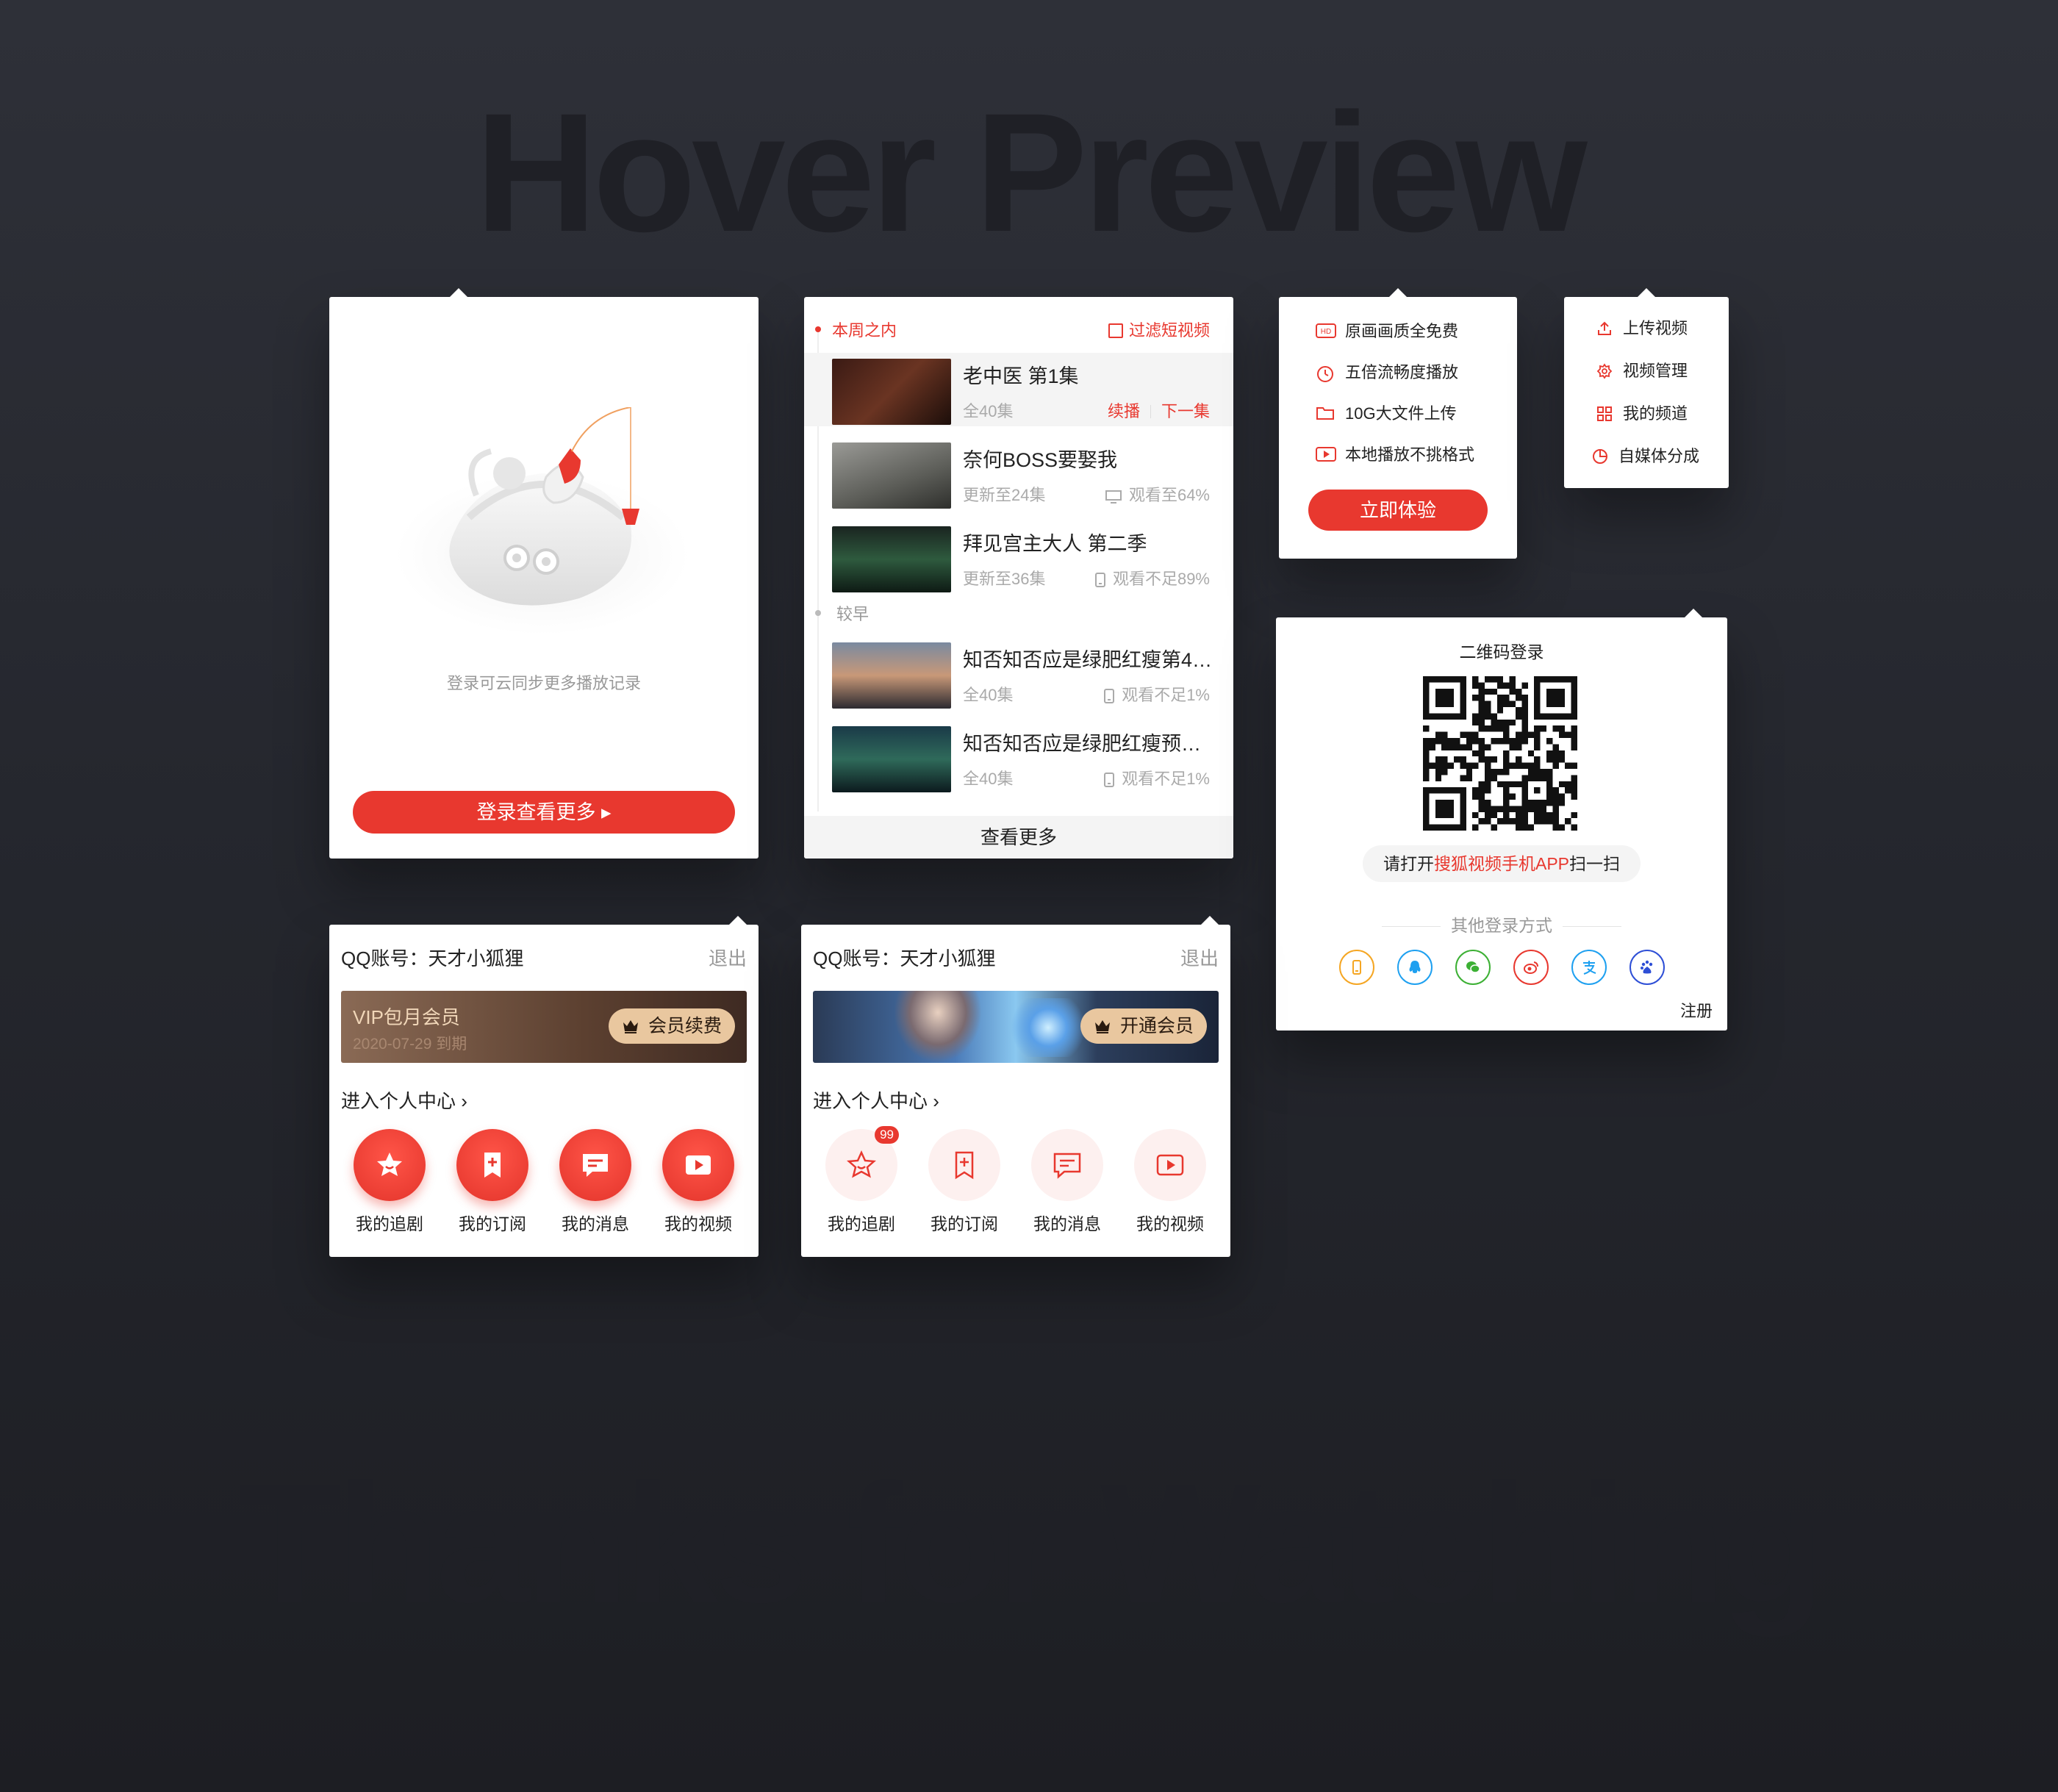 This screenshot has width=2058, height=1792. What do you see at coordinates (1018, 389) in the screenshot?
I see `history-item: 老中医 第1集 全40集 续播 下一集` at bounding box center [1018, 389].